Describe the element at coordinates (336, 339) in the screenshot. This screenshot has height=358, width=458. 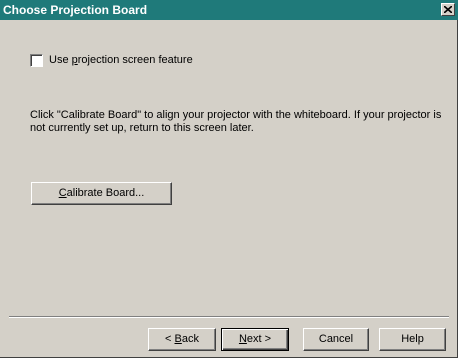
I see `cancel-button: Cancel` at that location.